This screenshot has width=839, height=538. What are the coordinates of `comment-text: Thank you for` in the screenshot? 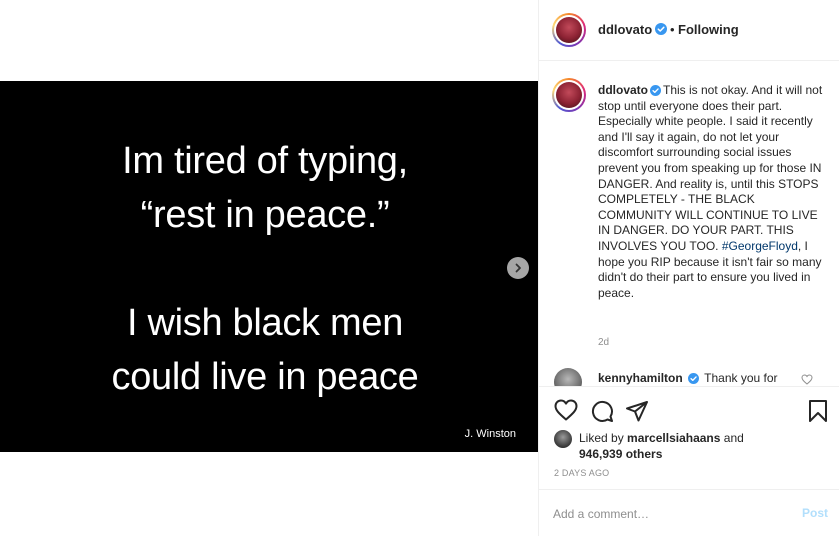 It's located at (741, 378).